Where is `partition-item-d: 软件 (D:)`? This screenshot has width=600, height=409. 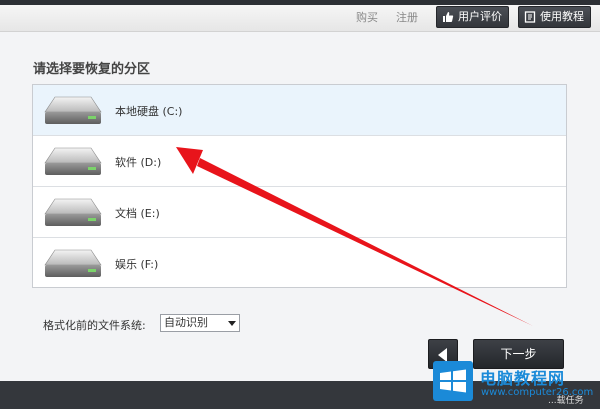 partition-item-d: 软件 (D:) is located at coordinates (299, 161).